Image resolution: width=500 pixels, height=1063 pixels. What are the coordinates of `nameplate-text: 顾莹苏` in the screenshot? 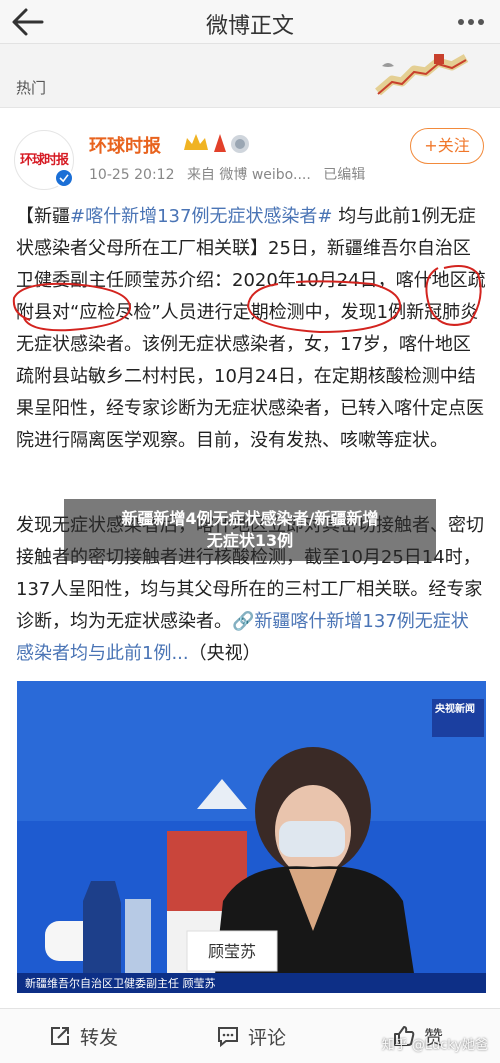 It's located at (232, 951).